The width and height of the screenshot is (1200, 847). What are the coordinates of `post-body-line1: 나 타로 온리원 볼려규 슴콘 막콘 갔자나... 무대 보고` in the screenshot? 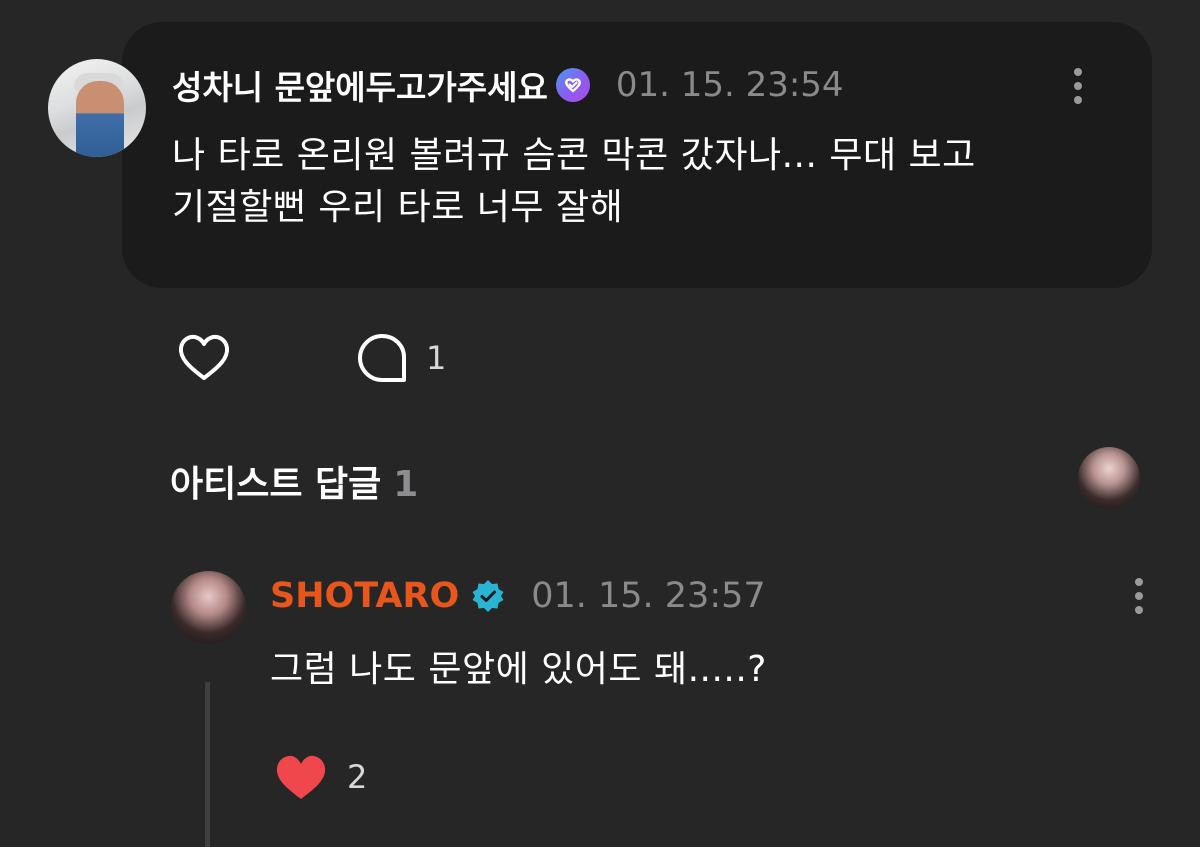 It's located at (574, 155).